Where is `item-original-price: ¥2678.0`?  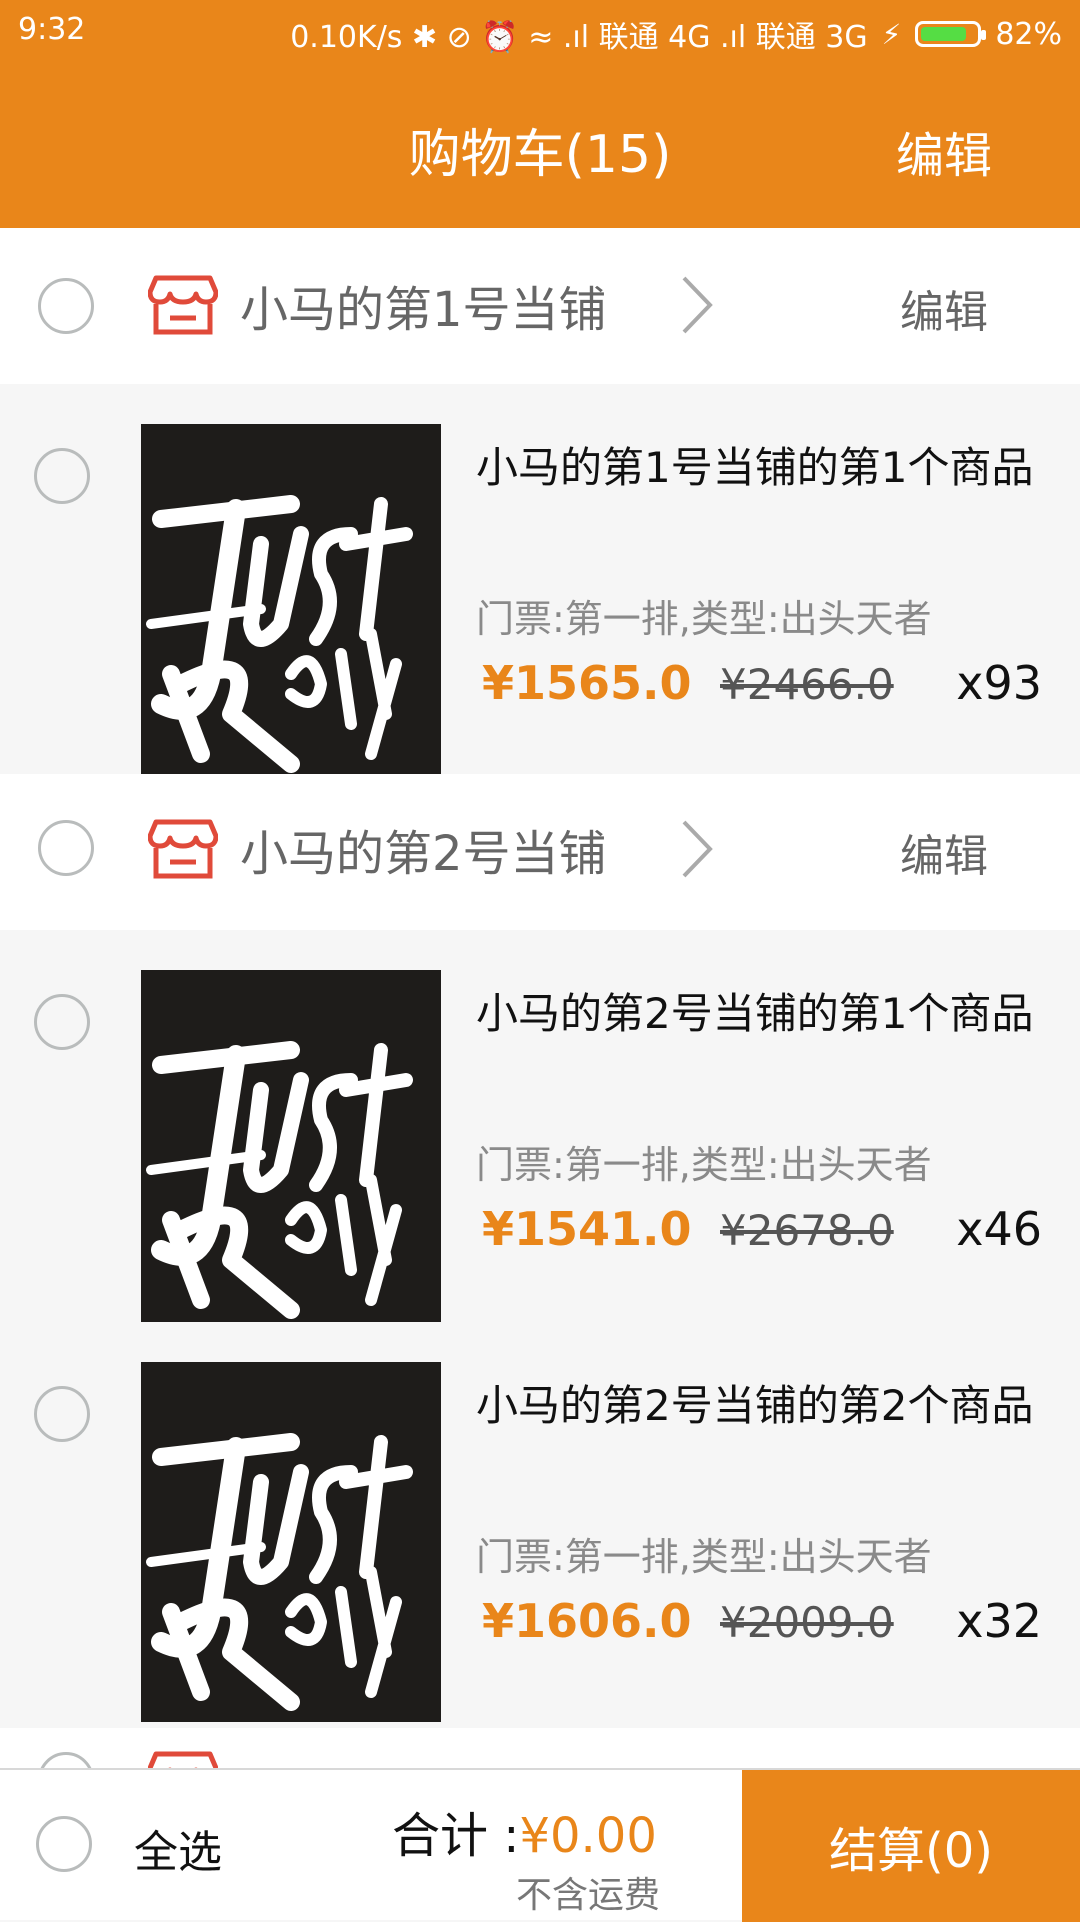
item-original-price: ¥2678.0 is located at coordinates (807, 1230).